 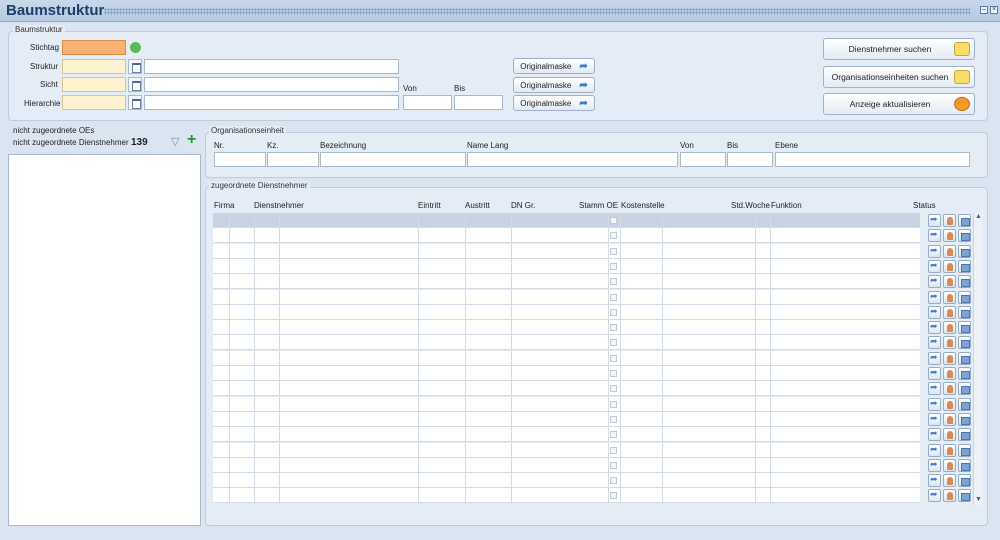 I want to click on bis-input, so click(x=478, y=102).